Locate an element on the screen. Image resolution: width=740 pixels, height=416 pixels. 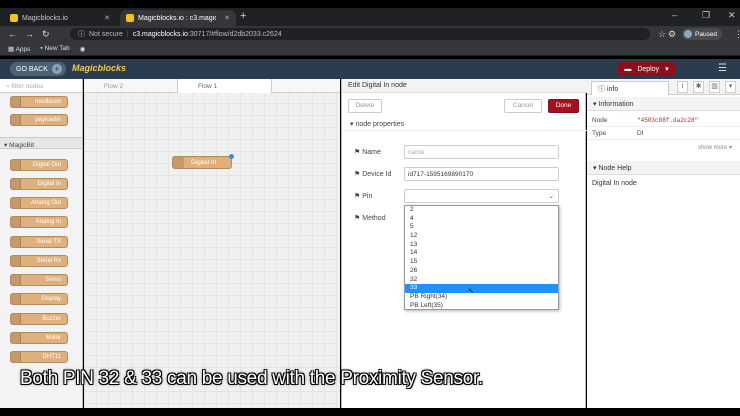
palette-node-buzzer: Buzzer is located at coordinates (39, 319).